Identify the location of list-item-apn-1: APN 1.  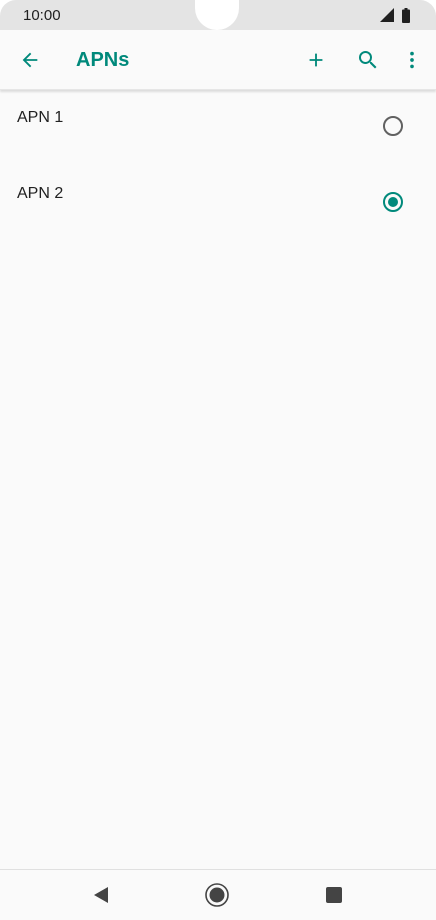
(218, 129).